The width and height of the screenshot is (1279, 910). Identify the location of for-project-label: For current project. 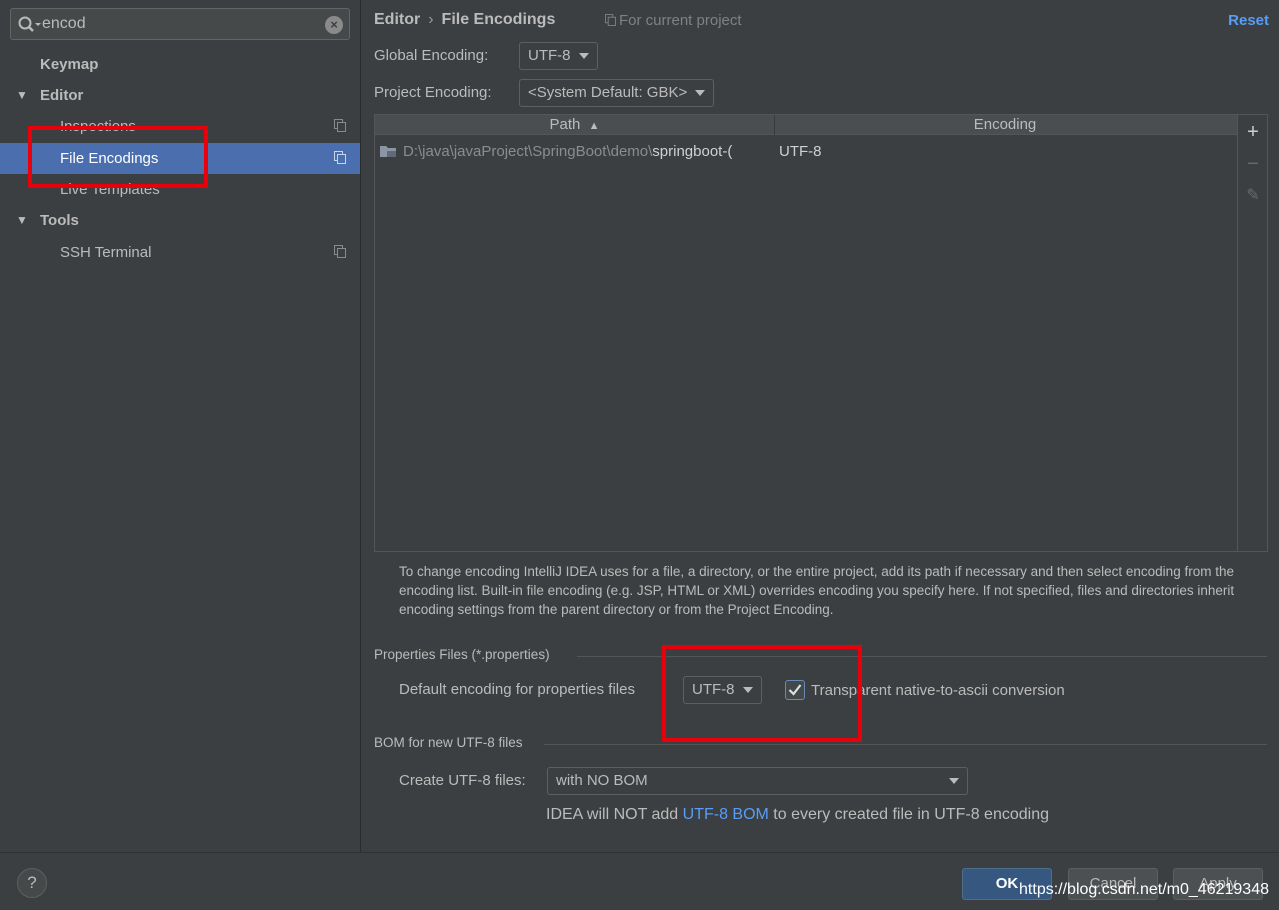
(680, 20).